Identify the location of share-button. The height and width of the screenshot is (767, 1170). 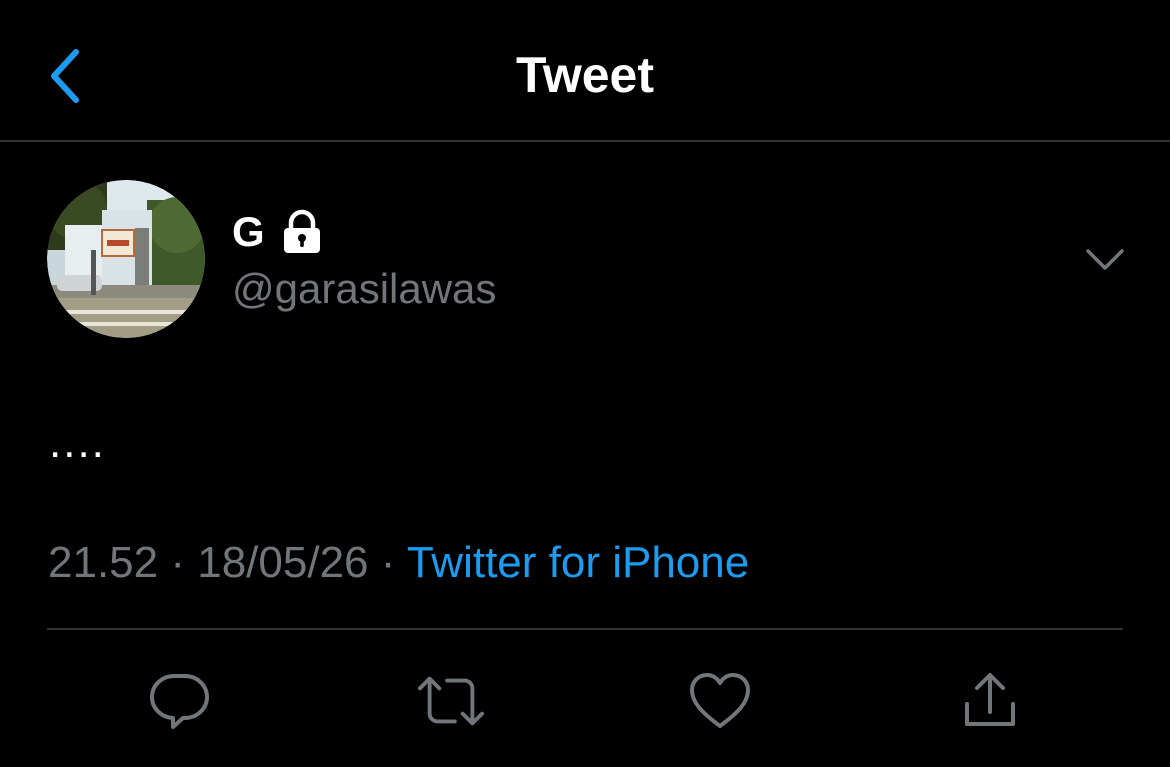
(990, 701).